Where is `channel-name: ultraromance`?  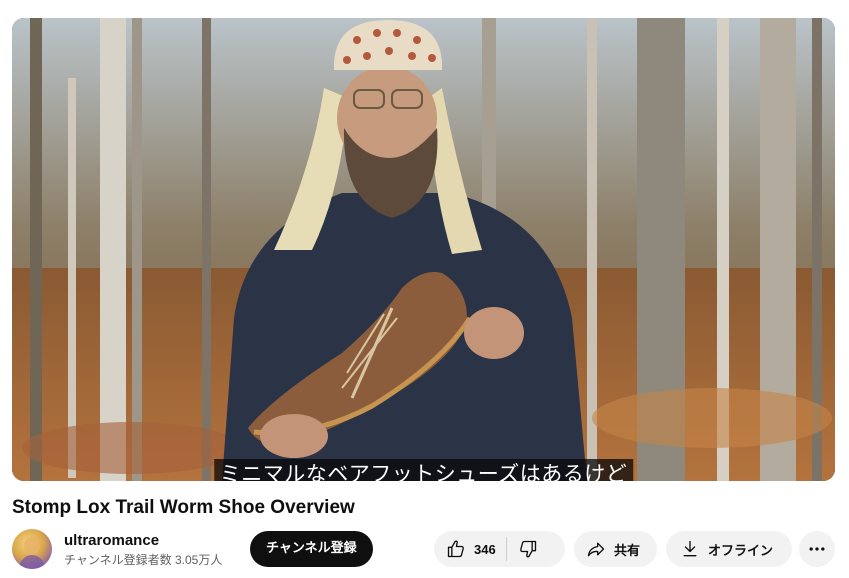 channel-name: ultraromance is located at coordinates (143, 541).